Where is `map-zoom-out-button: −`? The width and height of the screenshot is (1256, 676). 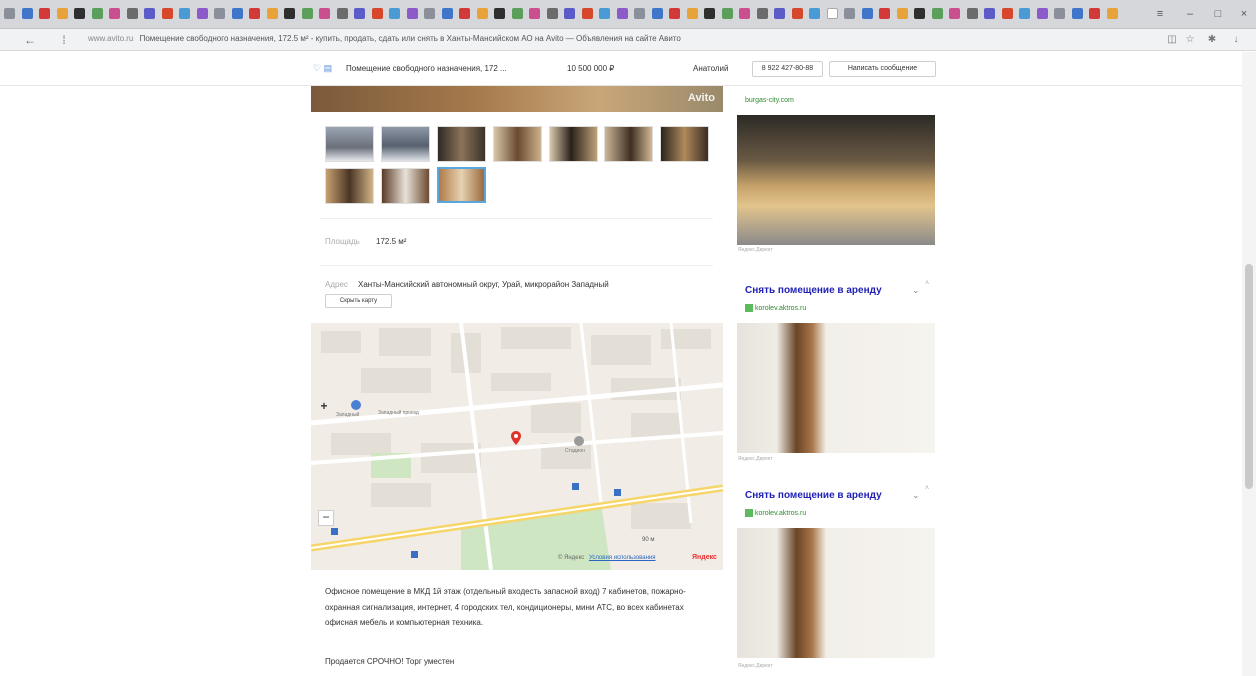 map-zoom-out-button: − is located at coordinates (326, 518).